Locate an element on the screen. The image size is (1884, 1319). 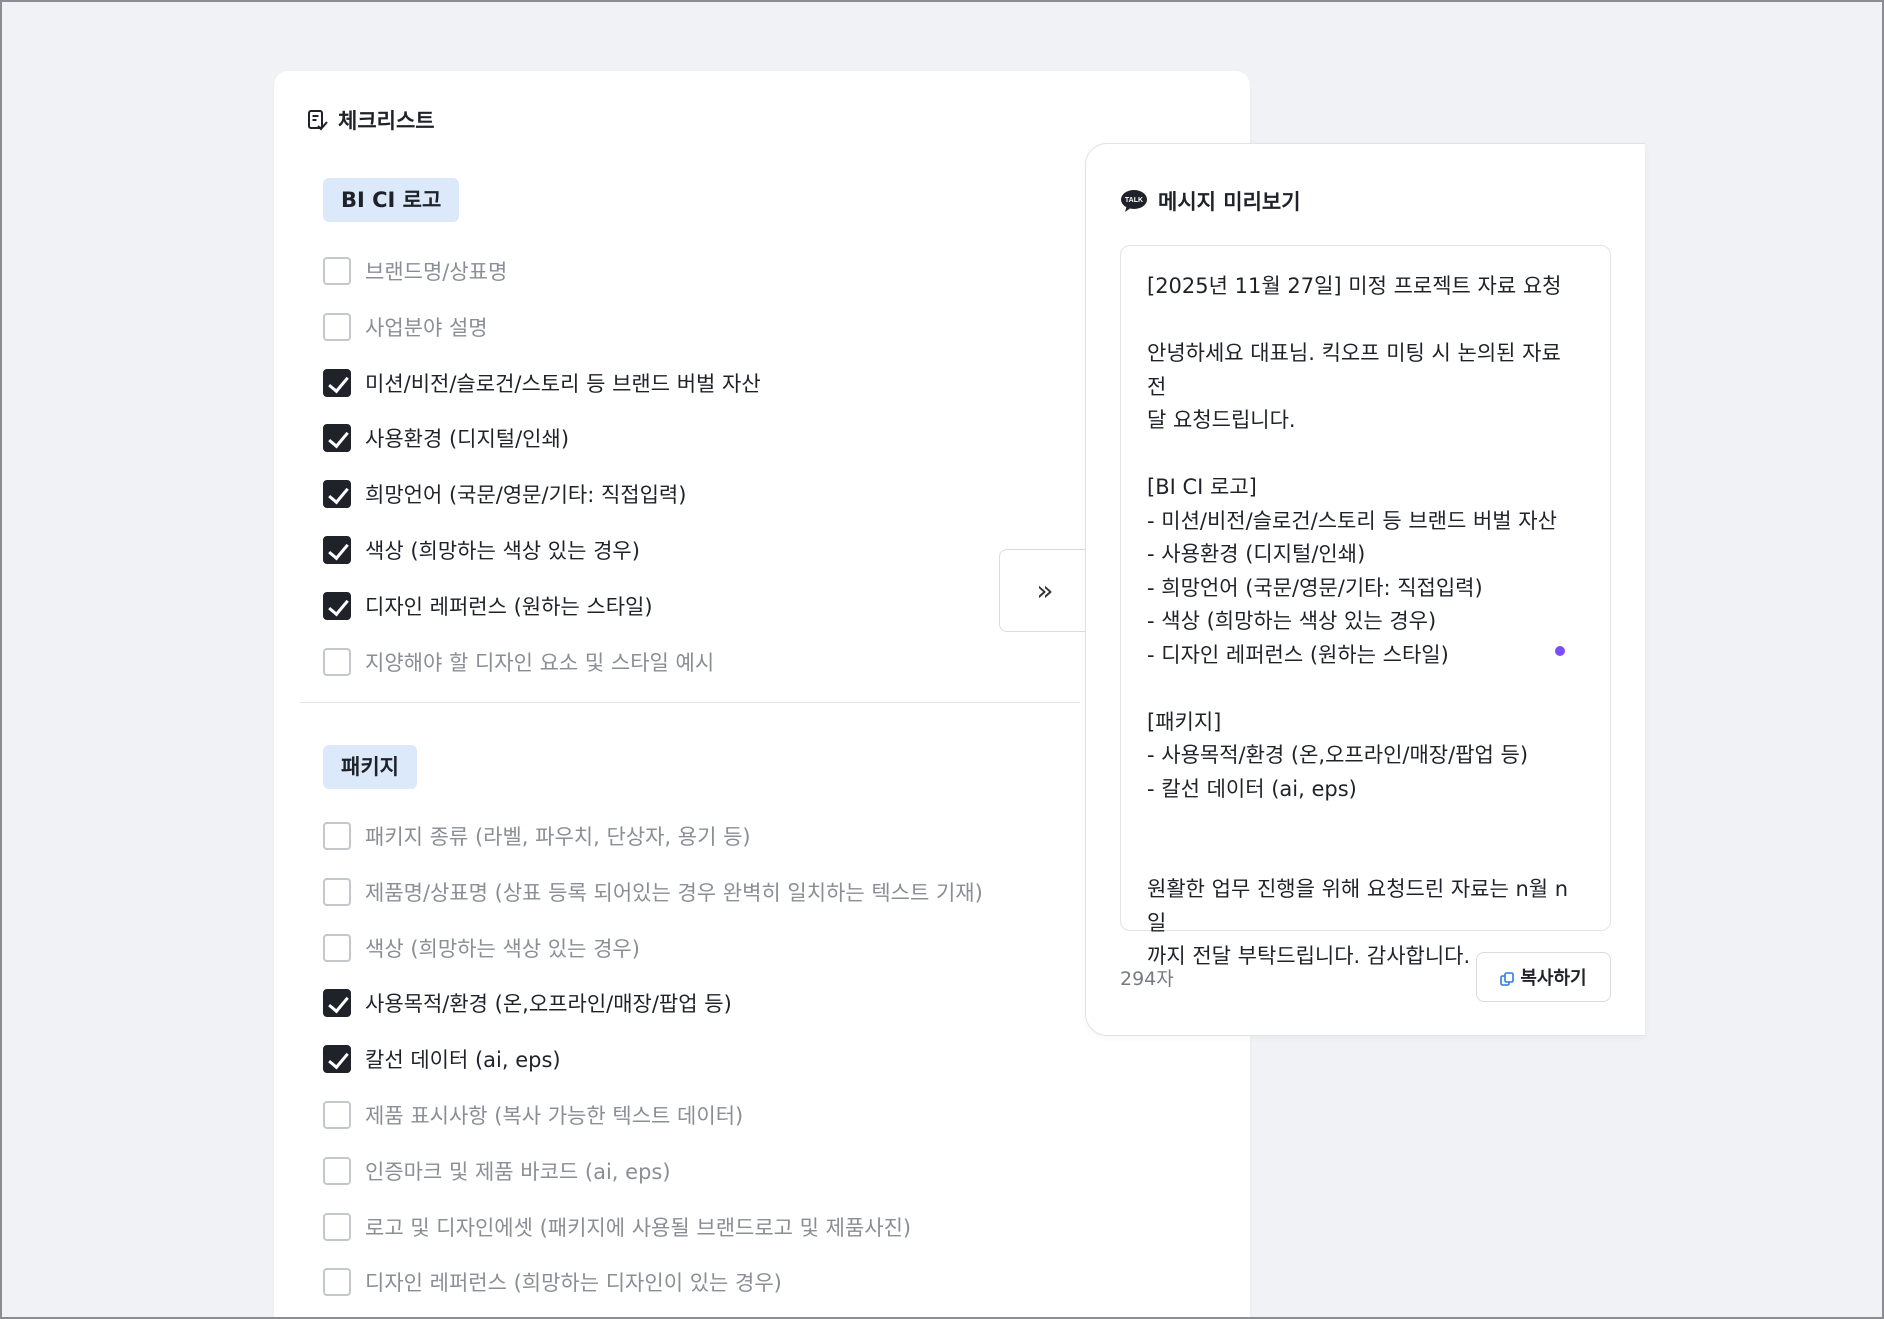
copy-button: 복사하기 is located at coordinates (1543, 977).